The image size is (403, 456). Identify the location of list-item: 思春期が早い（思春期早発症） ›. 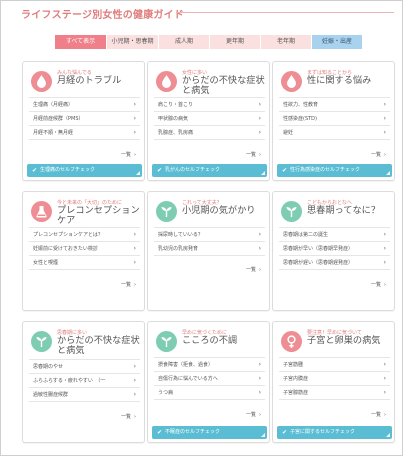
(334, 249).